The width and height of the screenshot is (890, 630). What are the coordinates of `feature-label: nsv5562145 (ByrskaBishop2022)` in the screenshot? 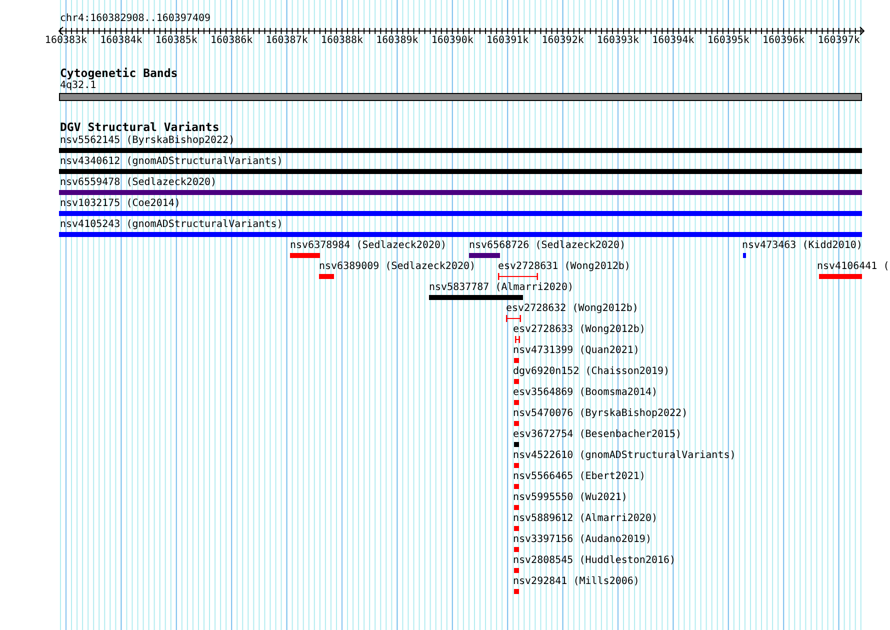 It's located at (147, 141).